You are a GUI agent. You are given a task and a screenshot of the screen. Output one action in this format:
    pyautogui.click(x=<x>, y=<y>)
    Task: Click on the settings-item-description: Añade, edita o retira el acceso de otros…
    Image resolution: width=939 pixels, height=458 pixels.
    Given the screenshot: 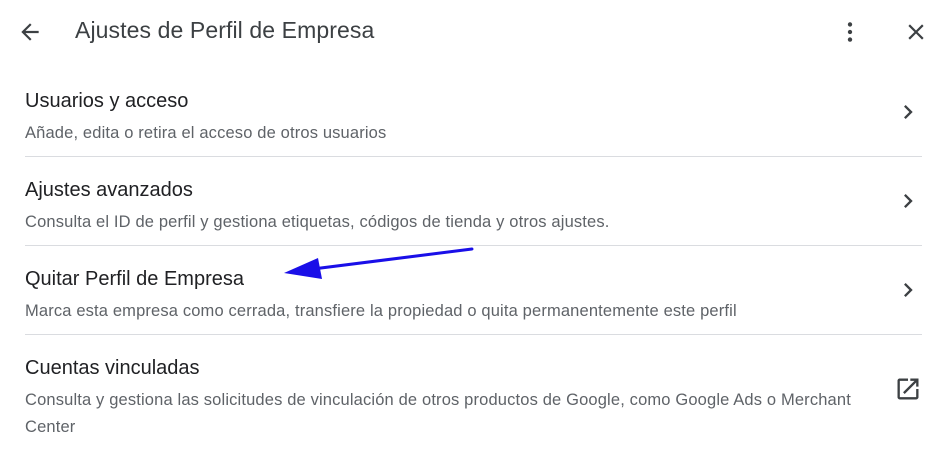 What is the action you would take?
    pyautogui.click(x=206, y=133)
    